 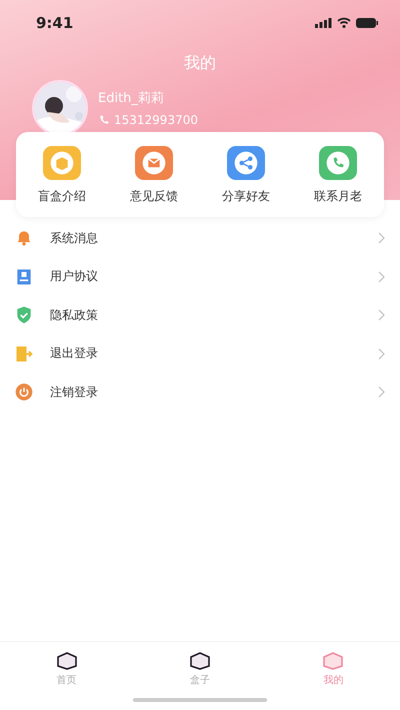 I want to click on user-name: Edith_莉莉, so click(x=131, y=98).